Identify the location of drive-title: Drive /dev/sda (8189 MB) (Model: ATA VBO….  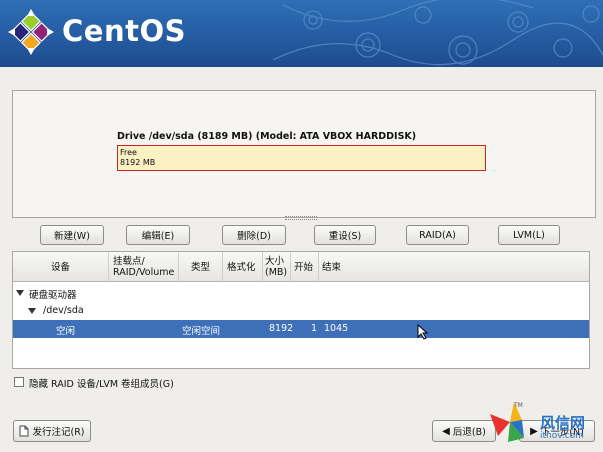
(267, 136).